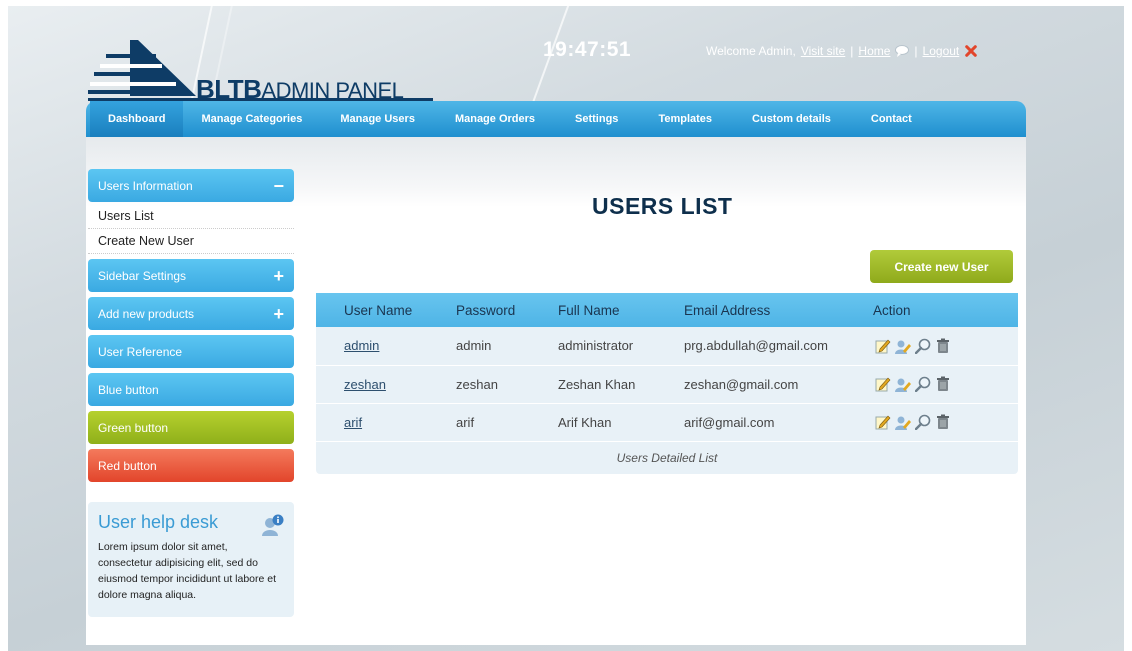 Image resolution: width=1132 pixels, height=651 pixels. Describe the element at coordinates (191, 275) in the screenshot. I see `sidebar-sidebar-settings: Sidebar Settings +` at that location.